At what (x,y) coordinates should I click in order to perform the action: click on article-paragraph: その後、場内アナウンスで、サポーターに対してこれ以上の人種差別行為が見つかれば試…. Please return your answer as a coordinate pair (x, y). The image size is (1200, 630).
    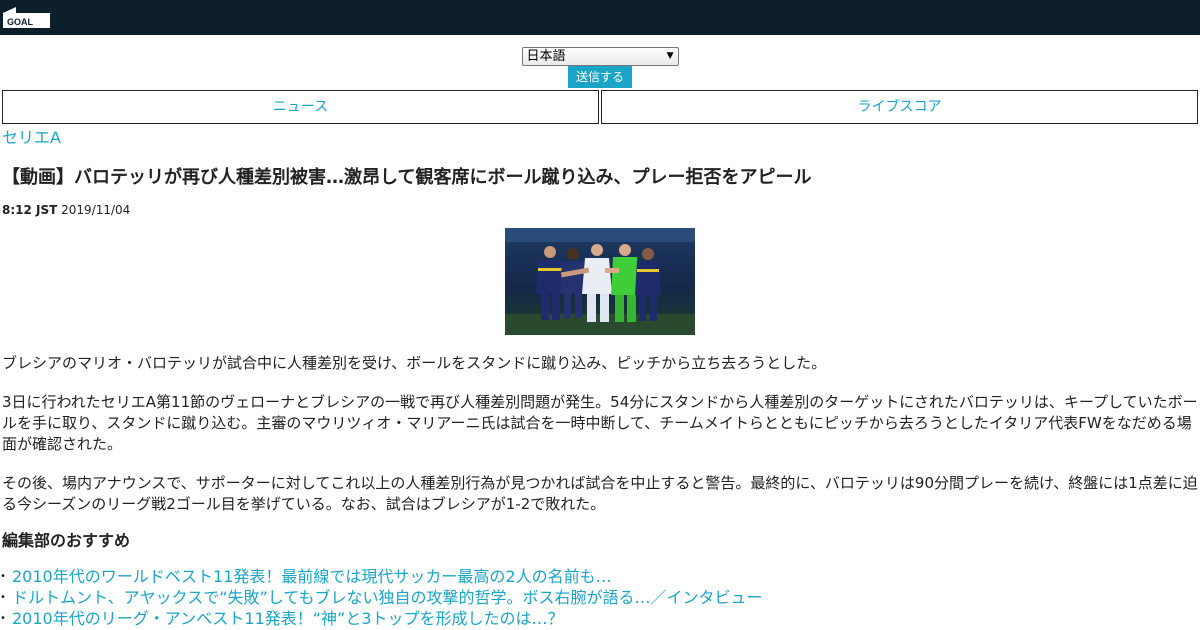
    Looking at the image, I should click on (600, 493).